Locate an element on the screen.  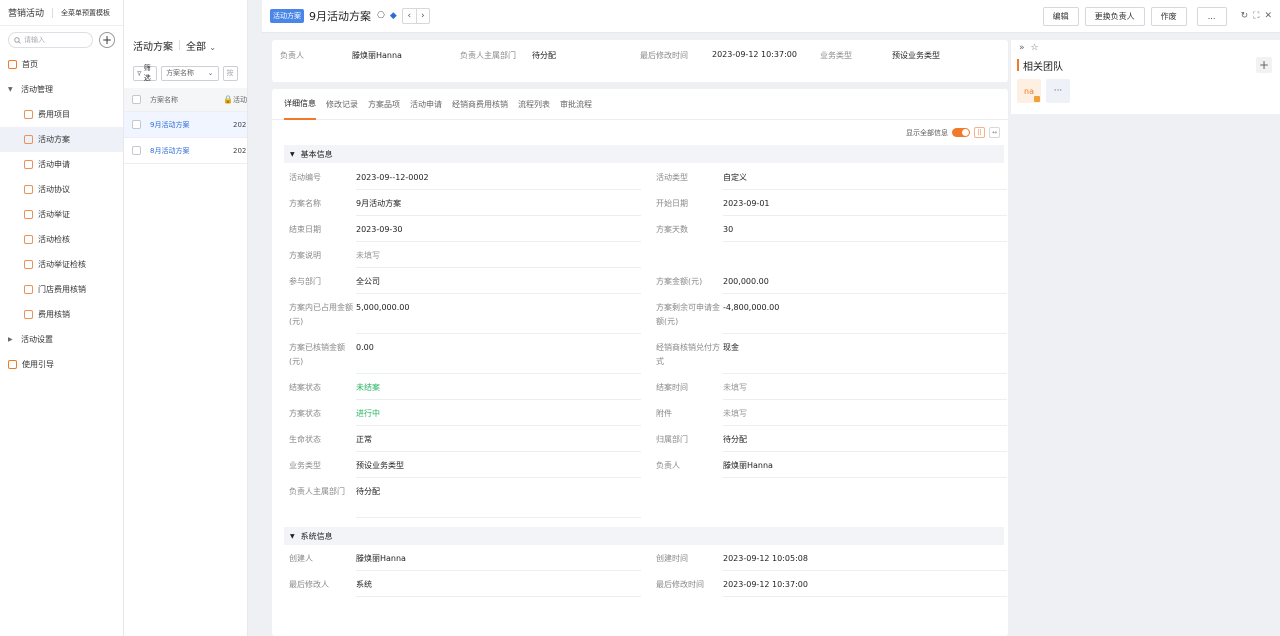
collapse-icon: » is located at coordinates (1022, 48).